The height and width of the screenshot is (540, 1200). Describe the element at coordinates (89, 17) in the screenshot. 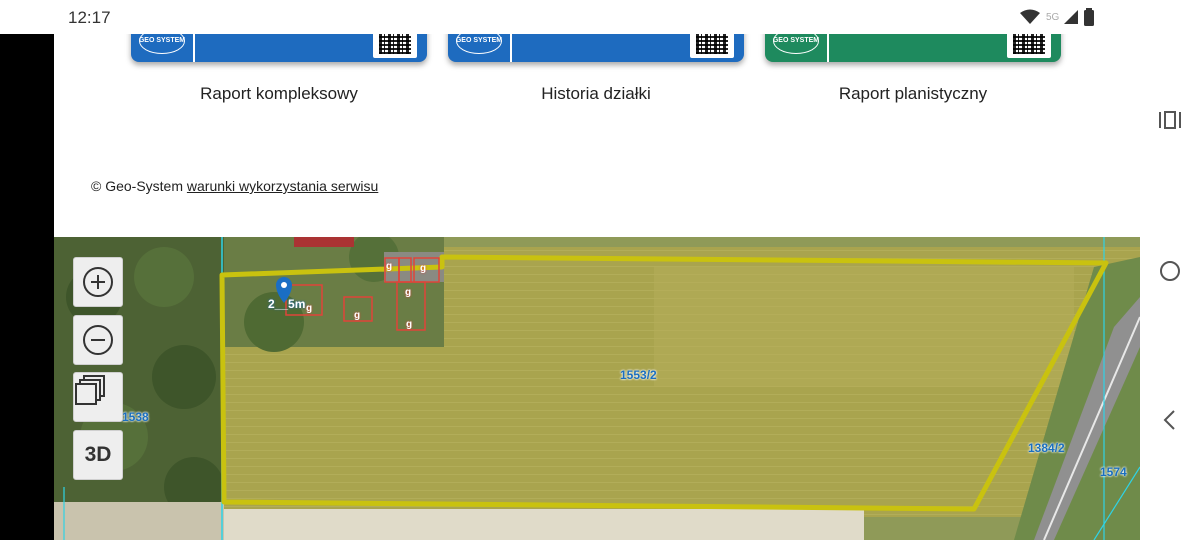

I see `status-time: 12:17` at that location.